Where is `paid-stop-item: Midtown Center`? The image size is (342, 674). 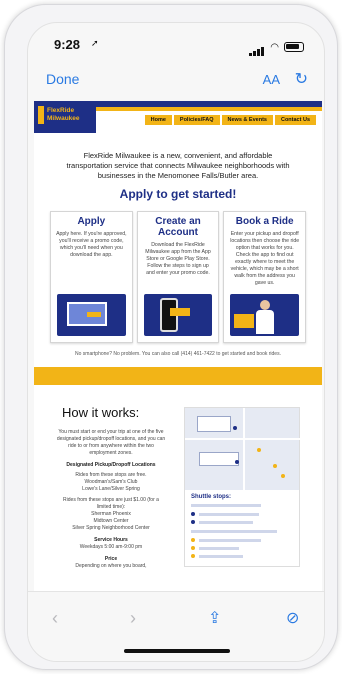
paid-stop-item: Midtown Center is located at coordinates (111, 521).